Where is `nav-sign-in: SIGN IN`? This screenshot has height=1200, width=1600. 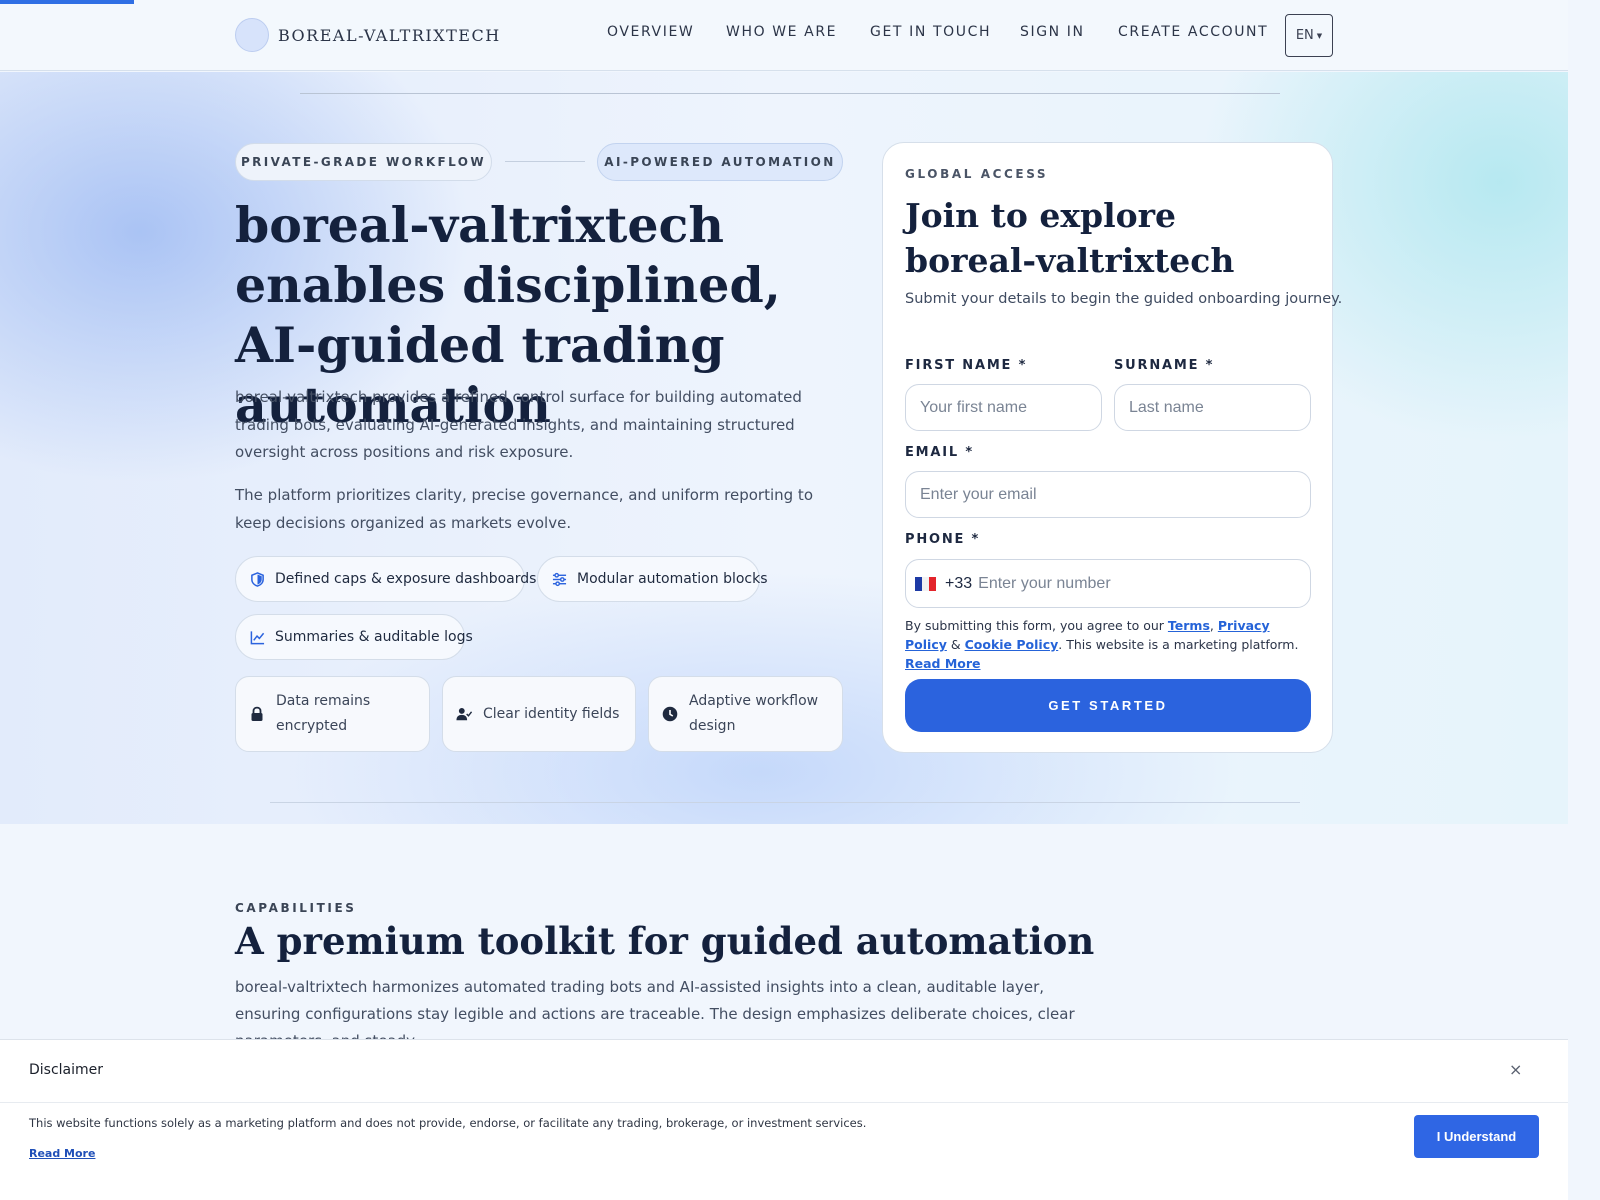
nav-sign-in: SIGN IN is located at coordinates (1052, 35).